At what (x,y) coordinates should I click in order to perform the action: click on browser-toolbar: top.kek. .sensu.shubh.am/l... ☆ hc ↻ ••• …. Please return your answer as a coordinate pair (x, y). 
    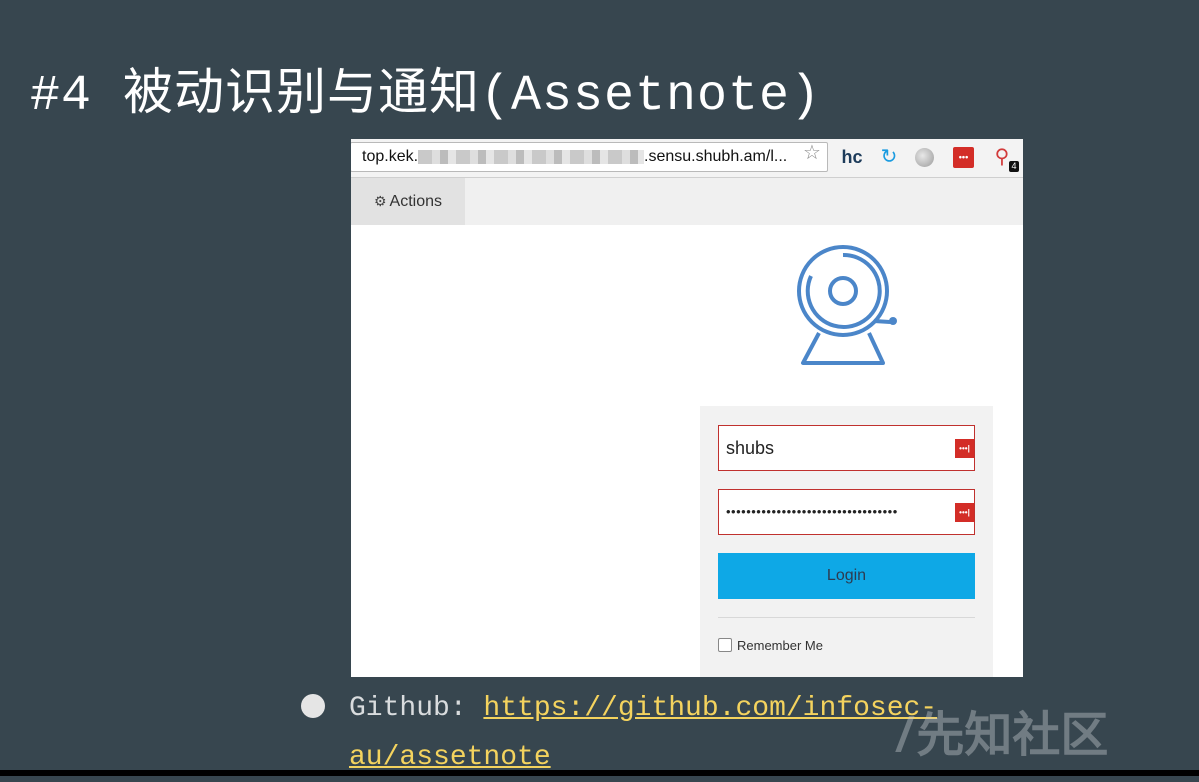
    Looking at the image, I should click on (687, 158).